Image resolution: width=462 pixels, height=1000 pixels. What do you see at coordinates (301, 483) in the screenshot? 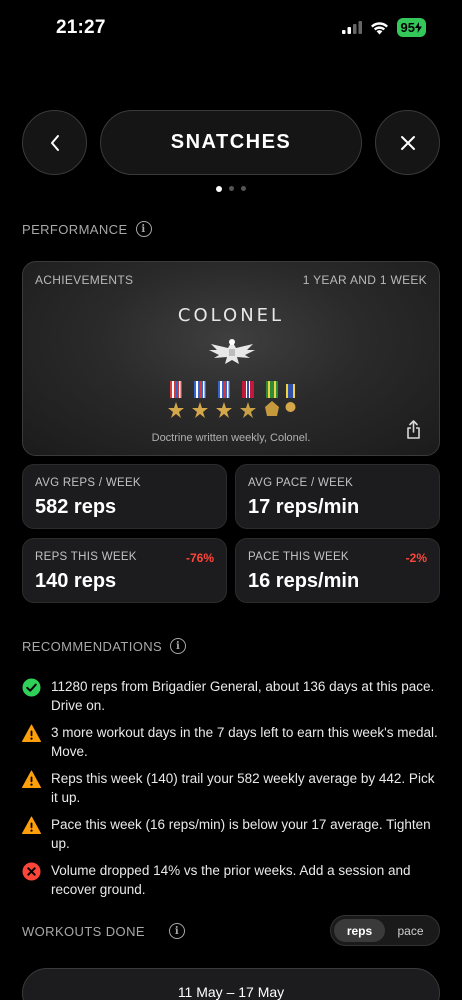
I see `stat-label: AVG PACE / WEEK` at bounding box center [301, 483].